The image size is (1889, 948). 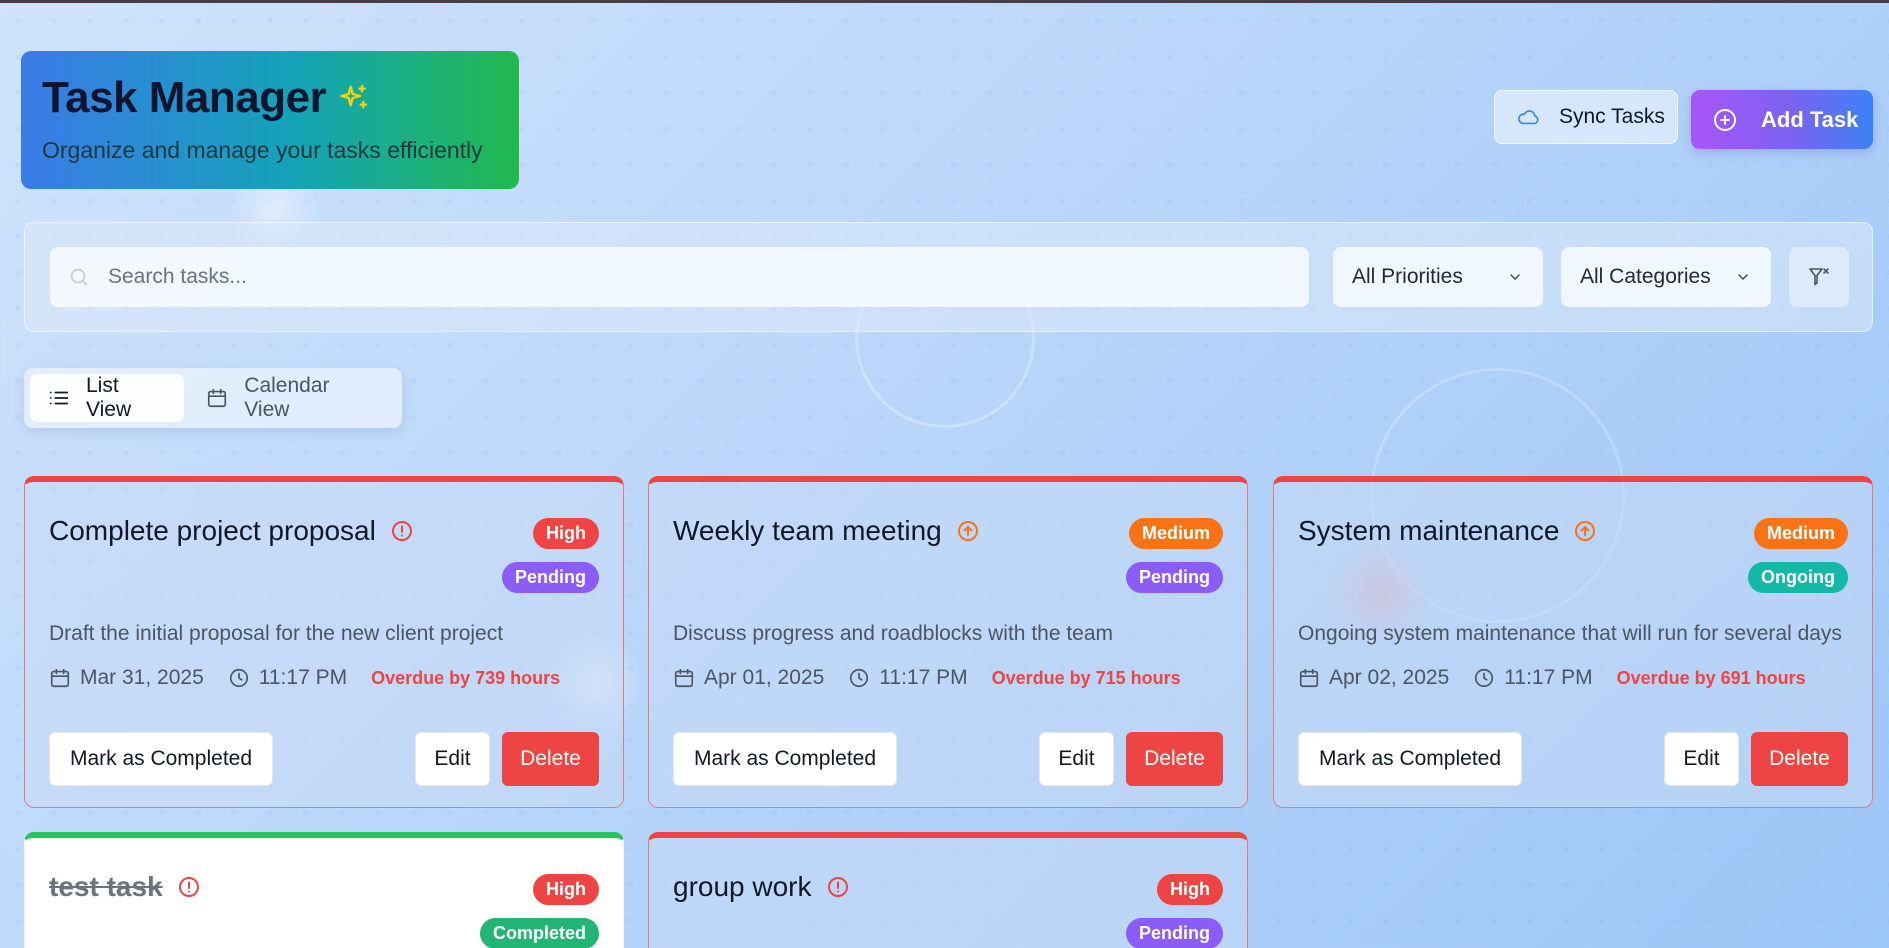 What do you see at coordinates (1798, 555) in the screenshot?
I see `task-badges: Medium Ongoing` at bounding box center [1798, 555].